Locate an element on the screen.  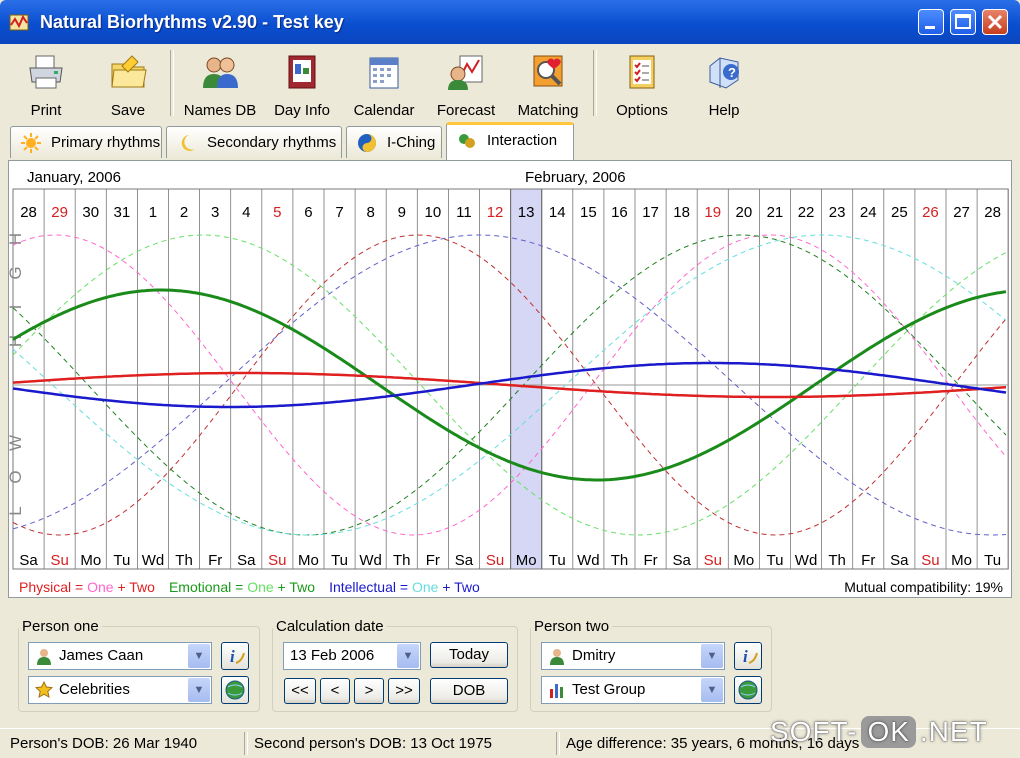
interaction-icon is located at coordinates (467, 141).